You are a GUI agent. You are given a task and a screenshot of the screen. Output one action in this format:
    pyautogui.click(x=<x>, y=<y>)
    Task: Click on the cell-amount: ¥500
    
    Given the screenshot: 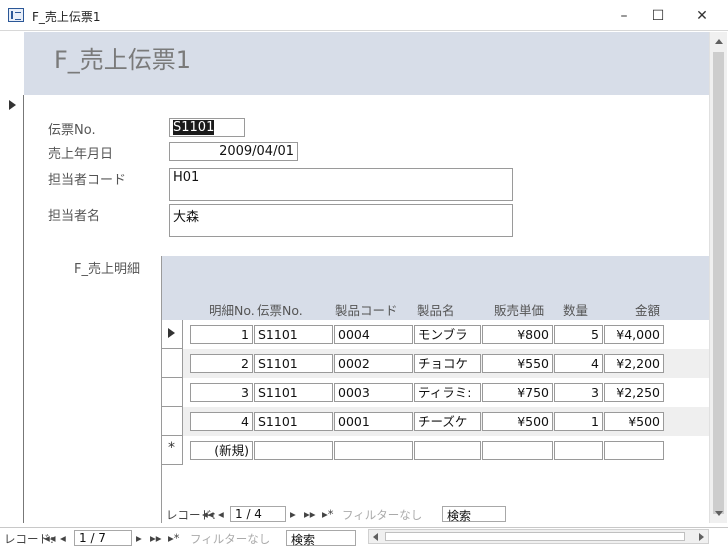 What is the action you would take?
    pyautogui.click(x=634, y=421)
    